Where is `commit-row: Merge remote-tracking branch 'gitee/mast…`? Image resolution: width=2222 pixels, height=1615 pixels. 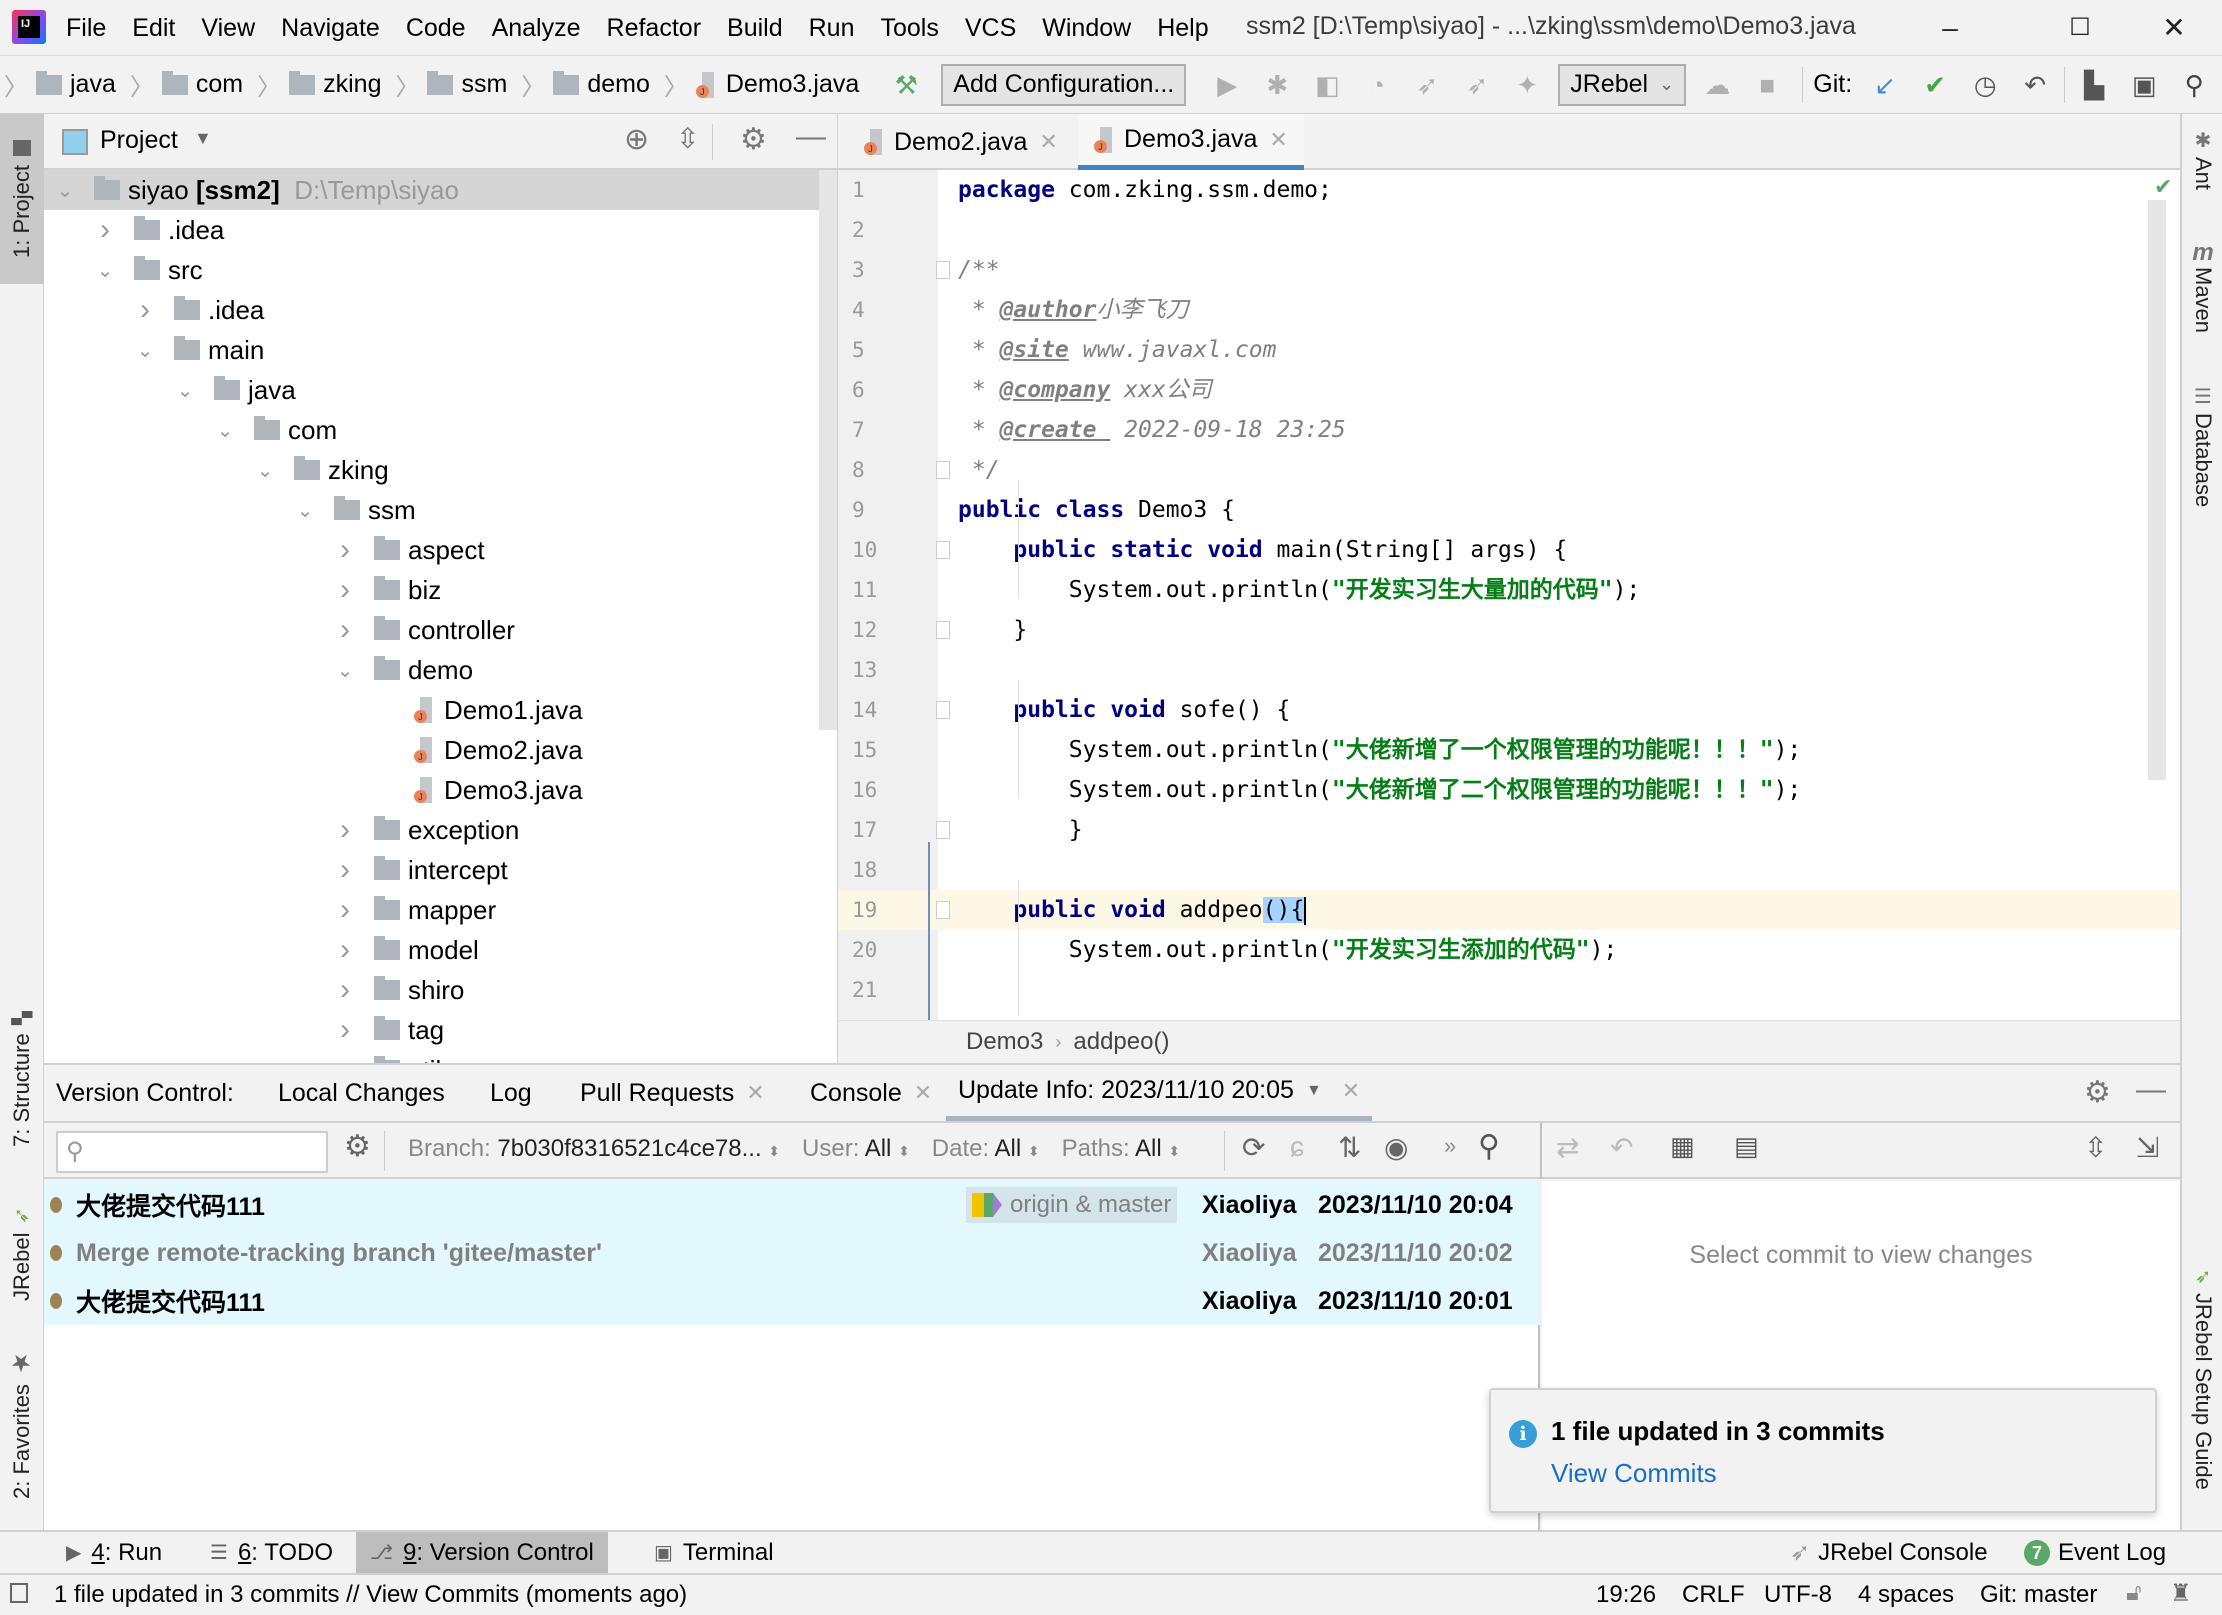 commit-row: Merge remote-tracking branch 'gitee/mast… is located at coordinates (792, 1253).